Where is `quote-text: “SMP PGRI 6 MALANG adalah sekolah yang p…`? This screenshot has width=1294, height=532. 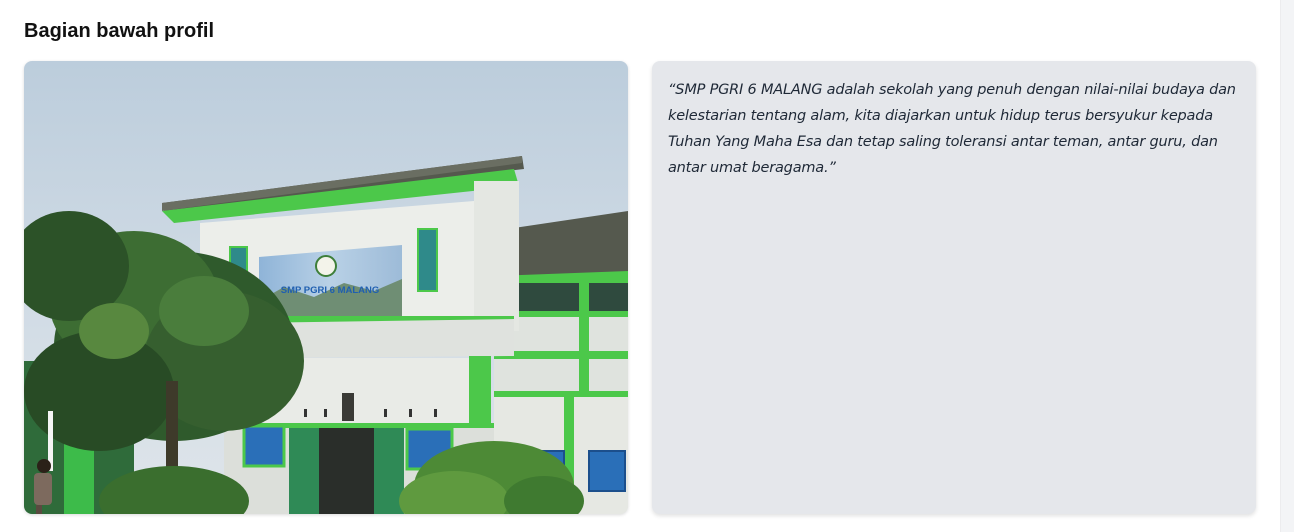
quote-text: “SMP PGRI 6 MALANG adalah sekolah yang p… is located at coordinates (952, 129).